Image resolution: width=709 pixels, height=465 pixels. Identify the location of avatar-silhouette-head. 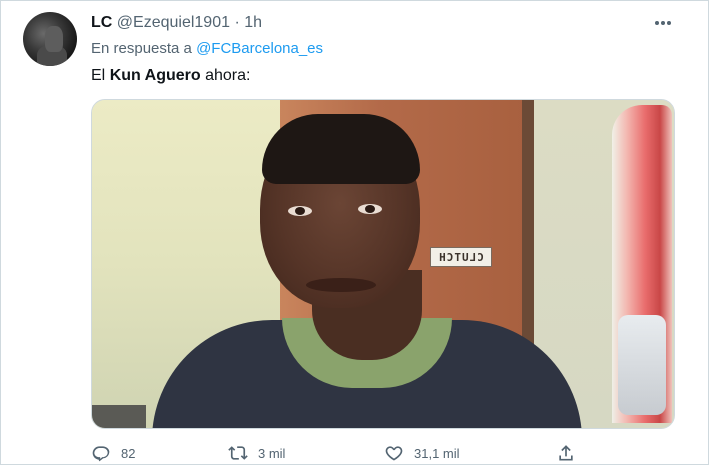
(54, 39).